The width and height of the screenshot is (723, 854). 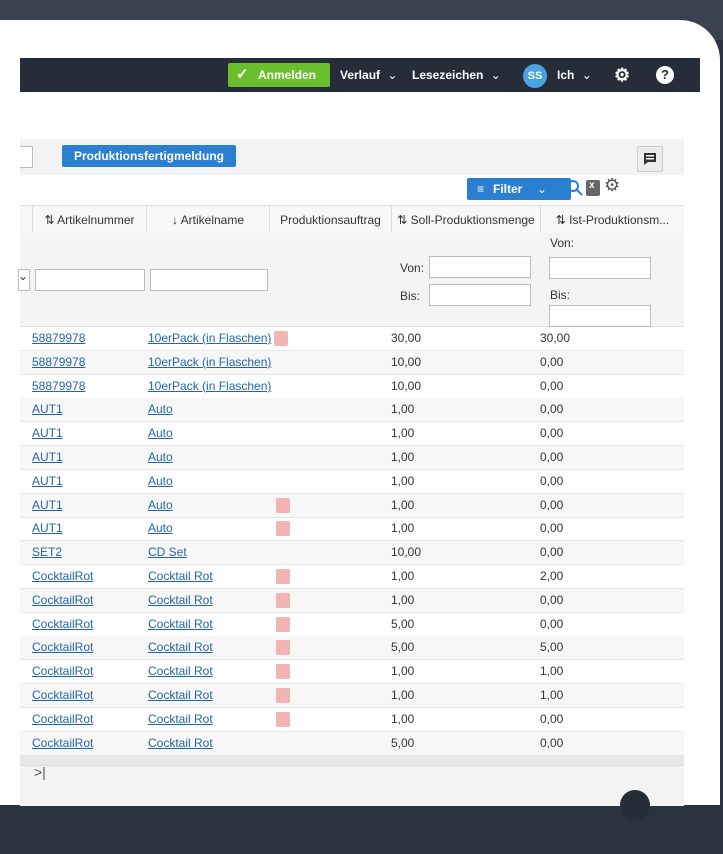 I want to click on ist-bis-input, so click(x=600, y=316).